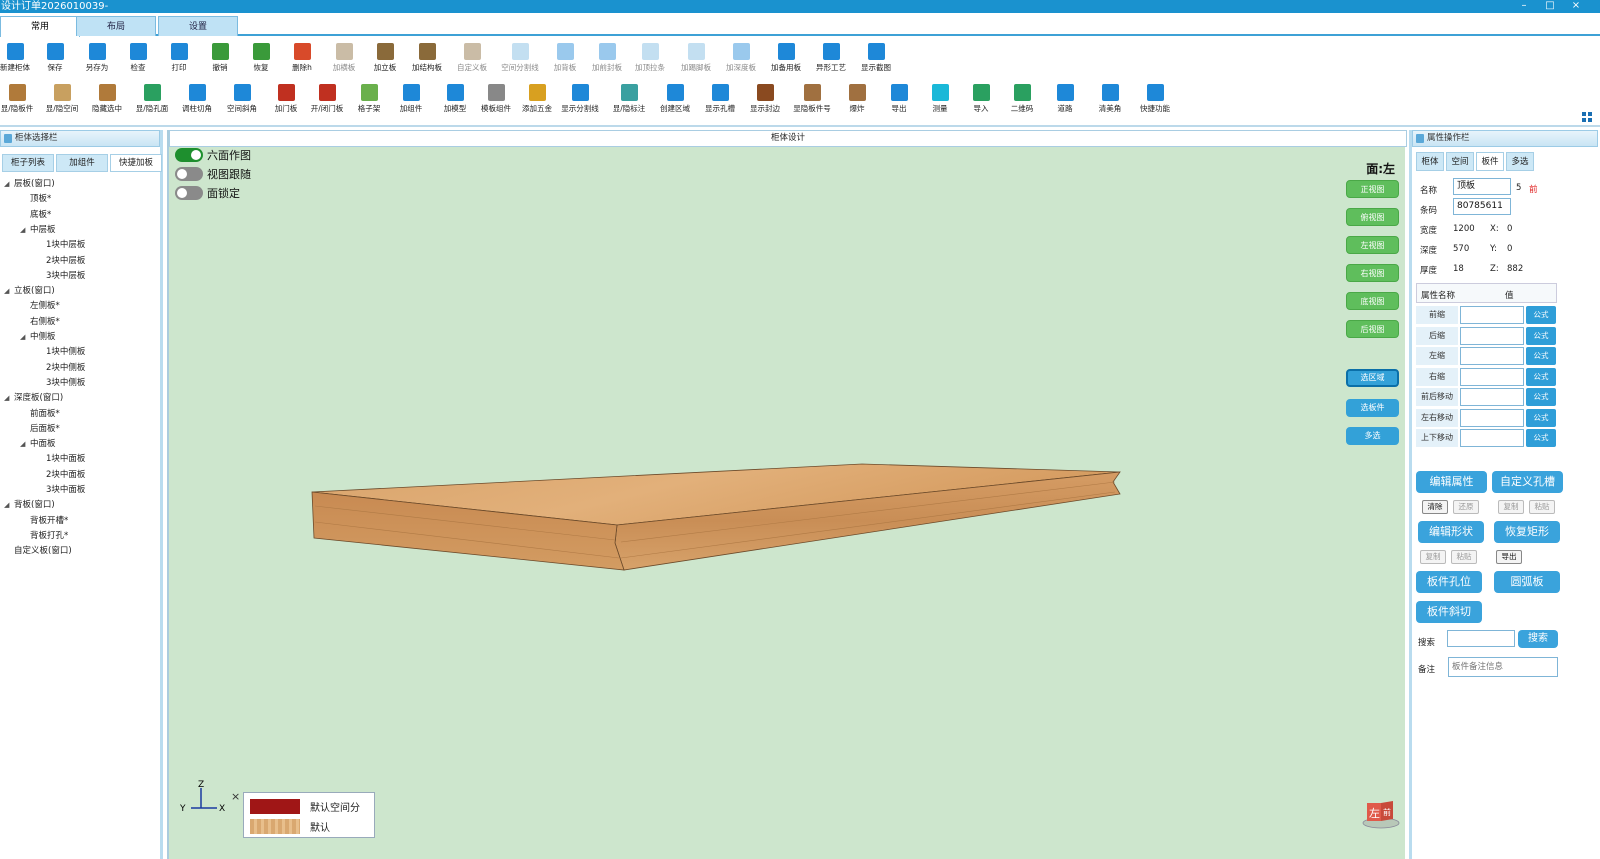 The width and height of the screenshot is (1600, 859). What do you see at coordinates (28, 163) in the screenshot?
I see `tab-cabinet-list: 柜子列表` at bounding box center [28, 163].